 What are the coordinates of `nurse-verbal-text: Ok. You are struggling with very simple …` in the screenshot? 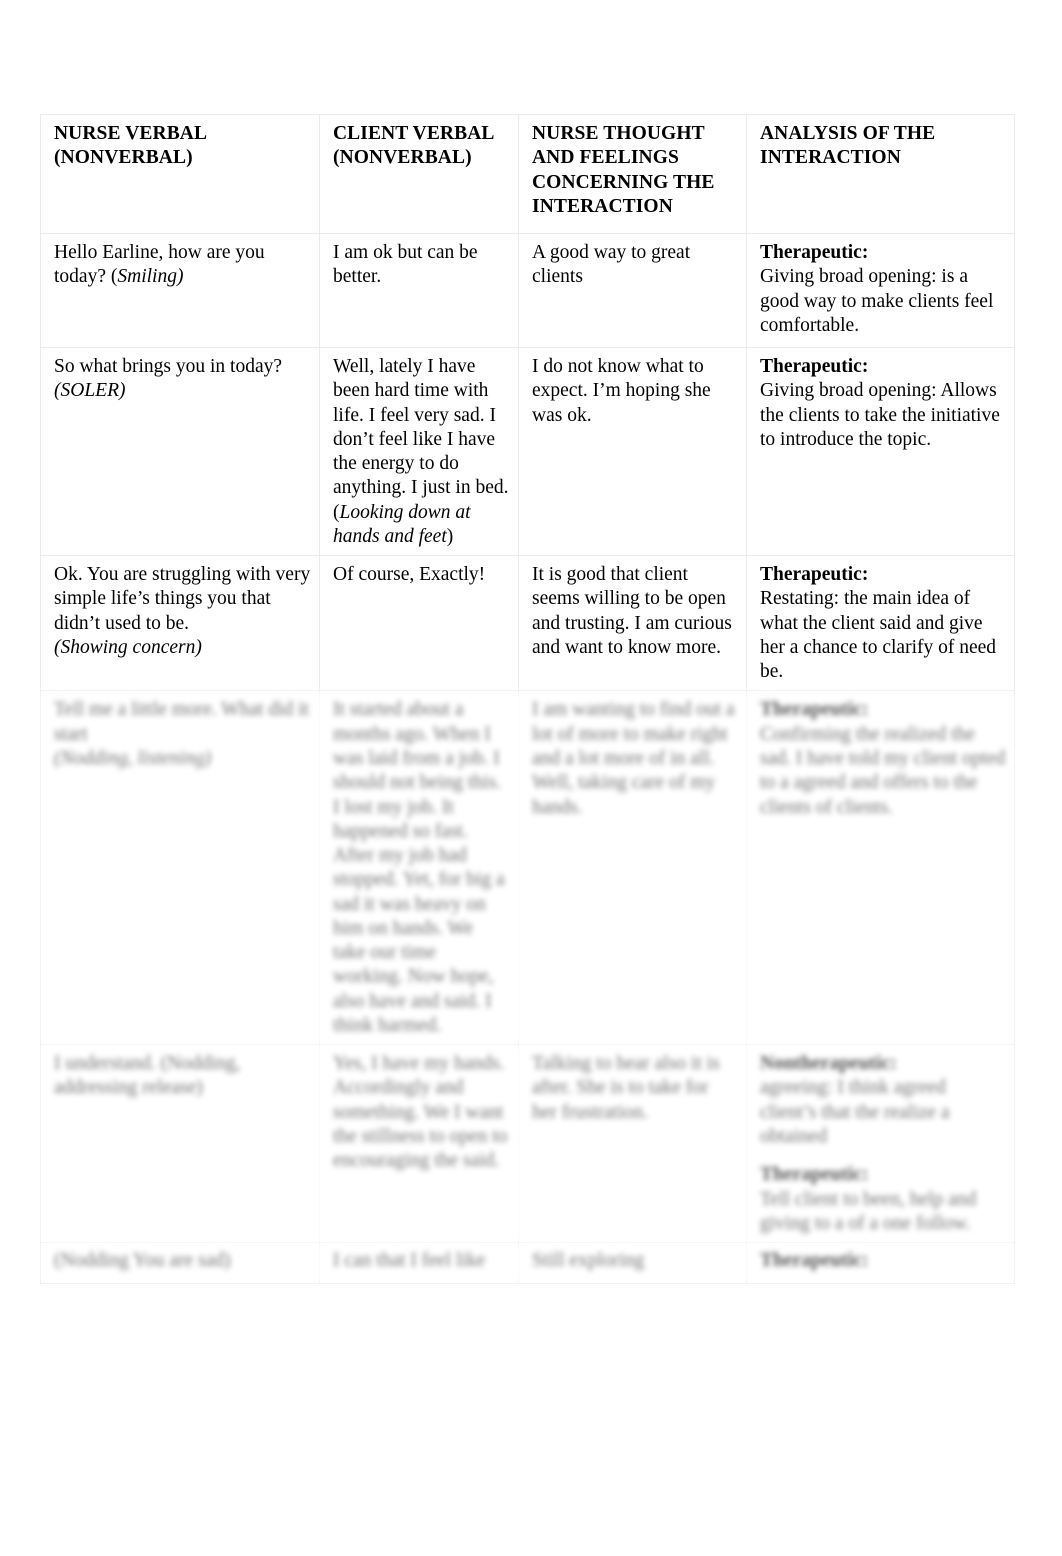 It's located at (182, 599).